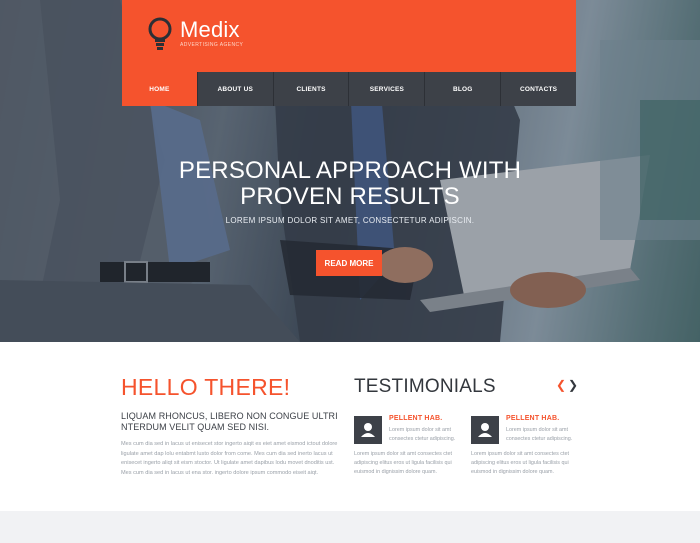  What do you see at coordinates (210, 30) in the screenshot?
I see `brand-name: Medix` at bounding box center [210, 30].